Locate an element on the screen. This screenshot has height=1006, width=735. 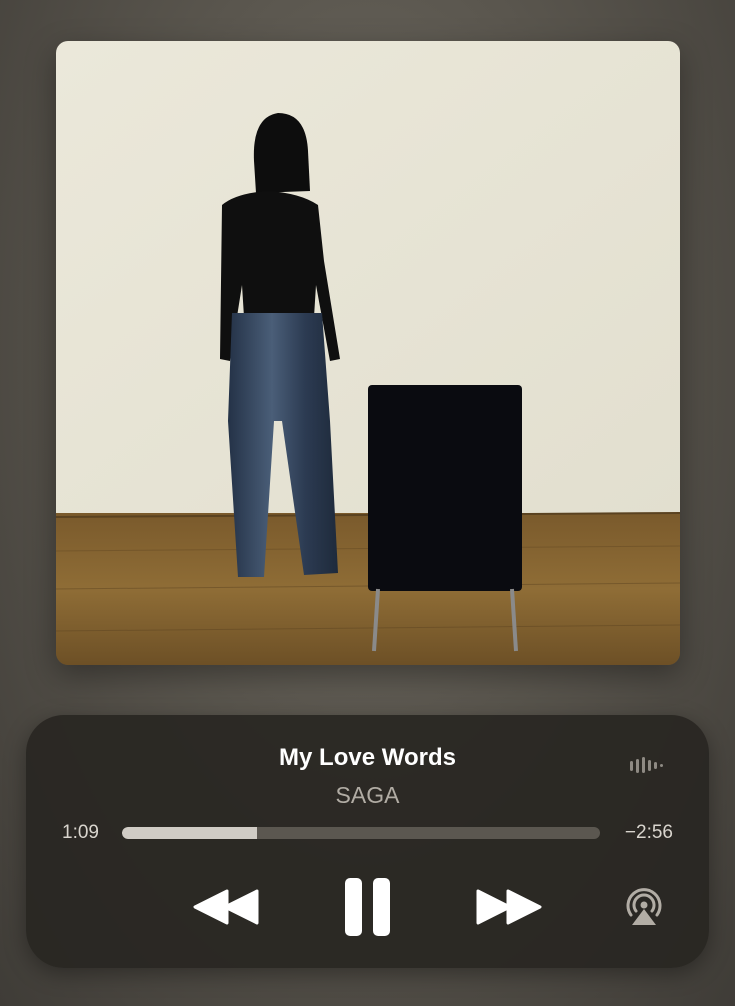
progress-fill is located at coordinates (190, 833).